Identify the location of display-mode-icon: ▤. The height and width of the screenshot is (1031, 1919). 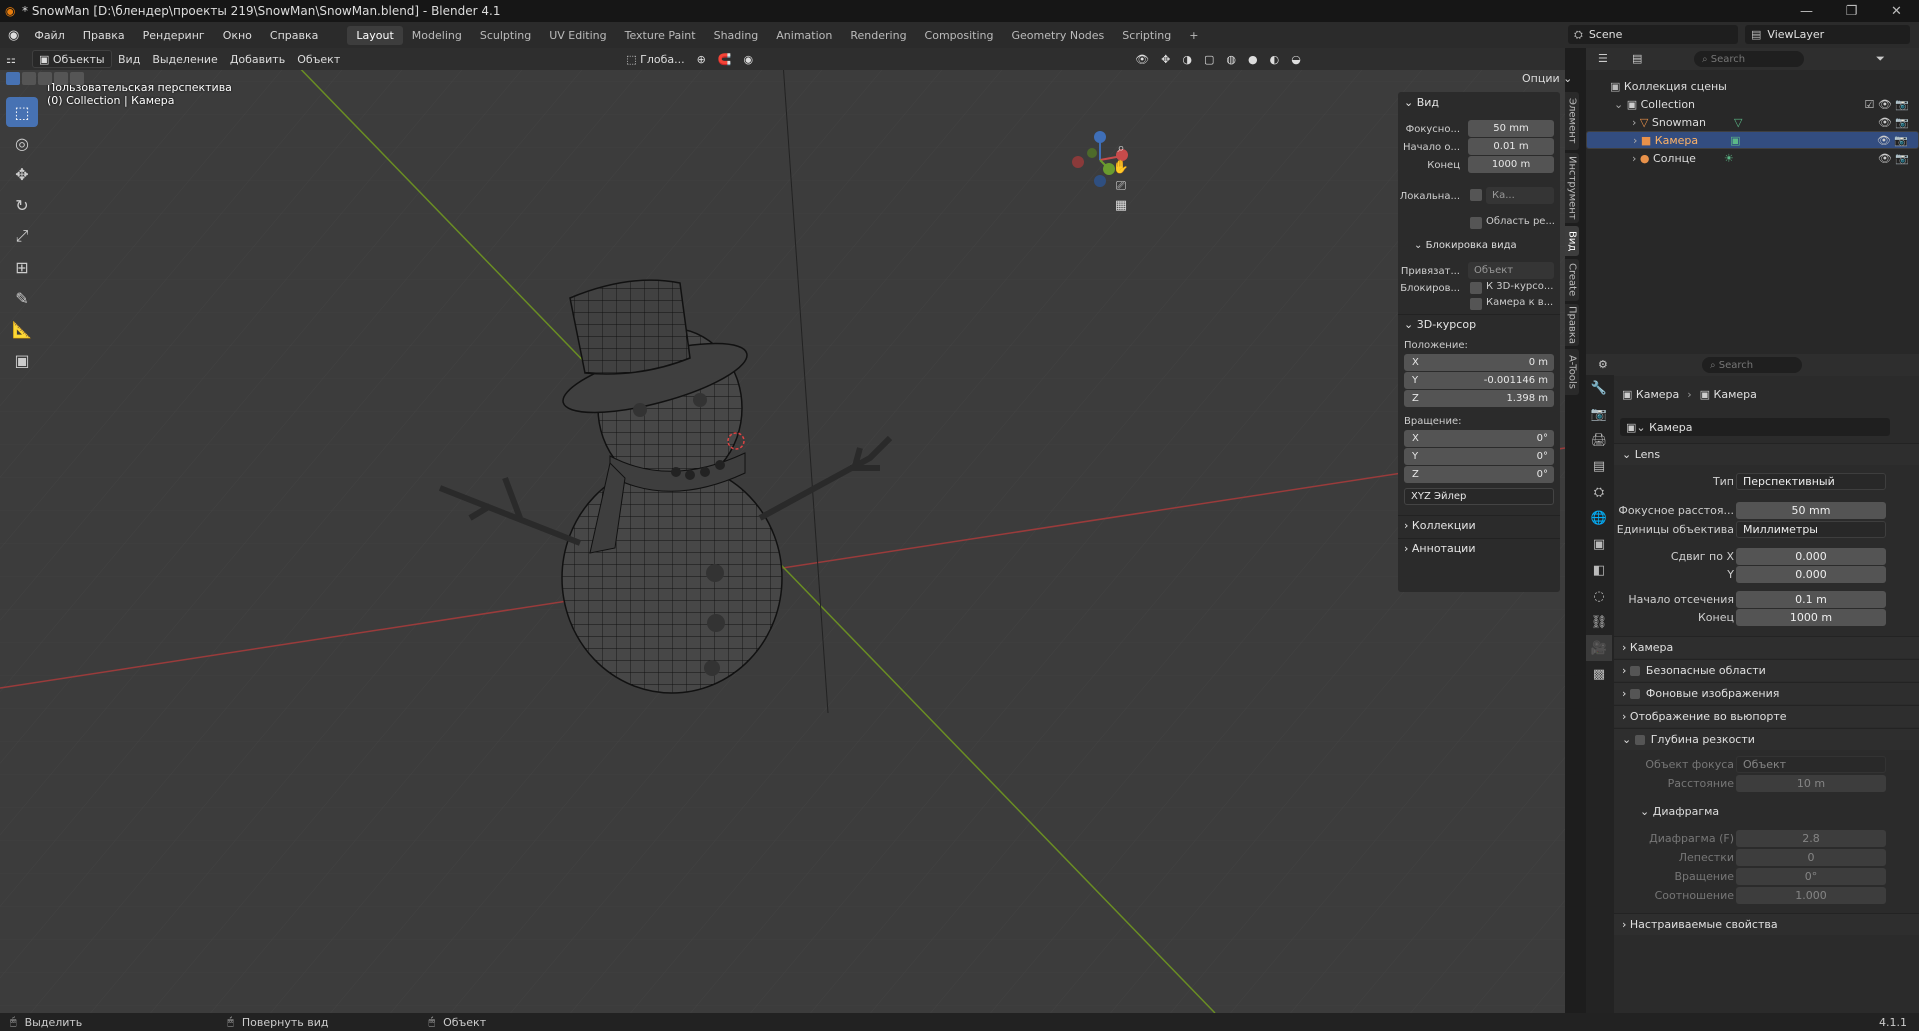
(1637, 58).